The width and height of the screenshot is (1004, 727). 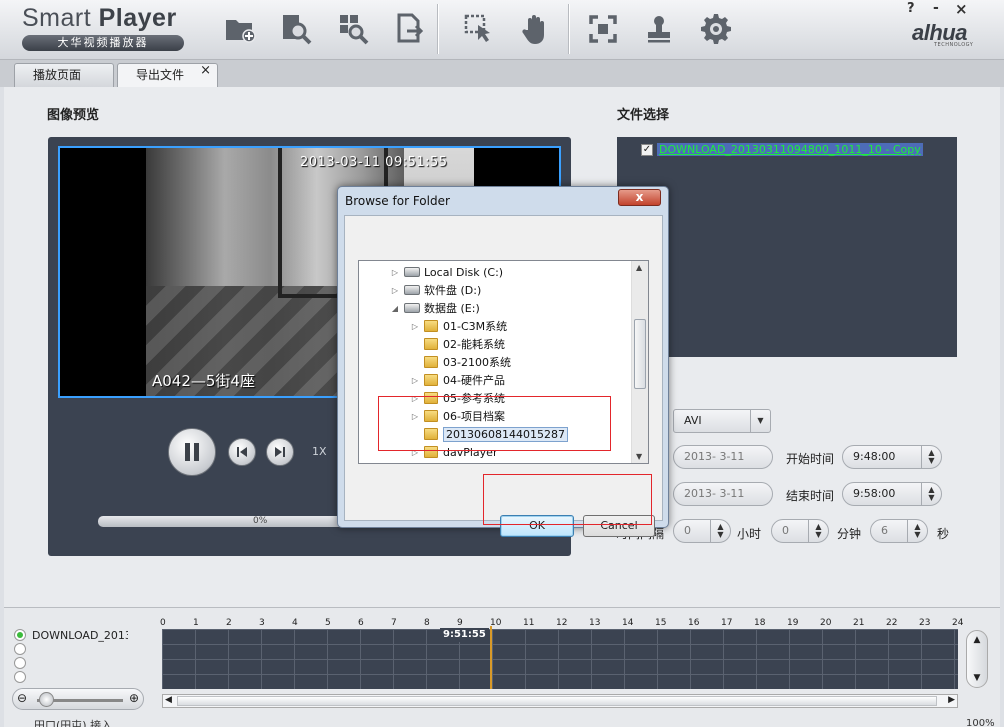 What do you see at coordinates (46, 699) in the screenshot?
I see `zoom-handle` at bounding box center [46, 699].